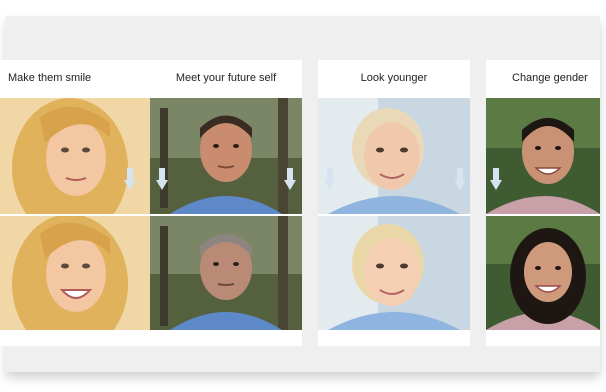  I want to click on card-label: Meet your future self, so click(226, 78).